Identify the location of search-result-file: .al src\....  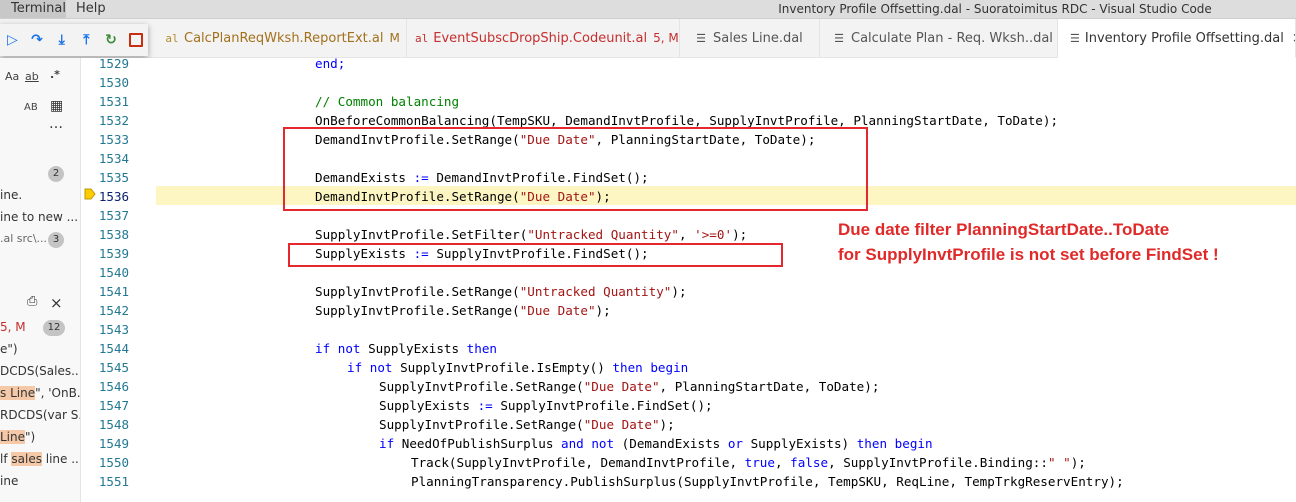
(23, 238).